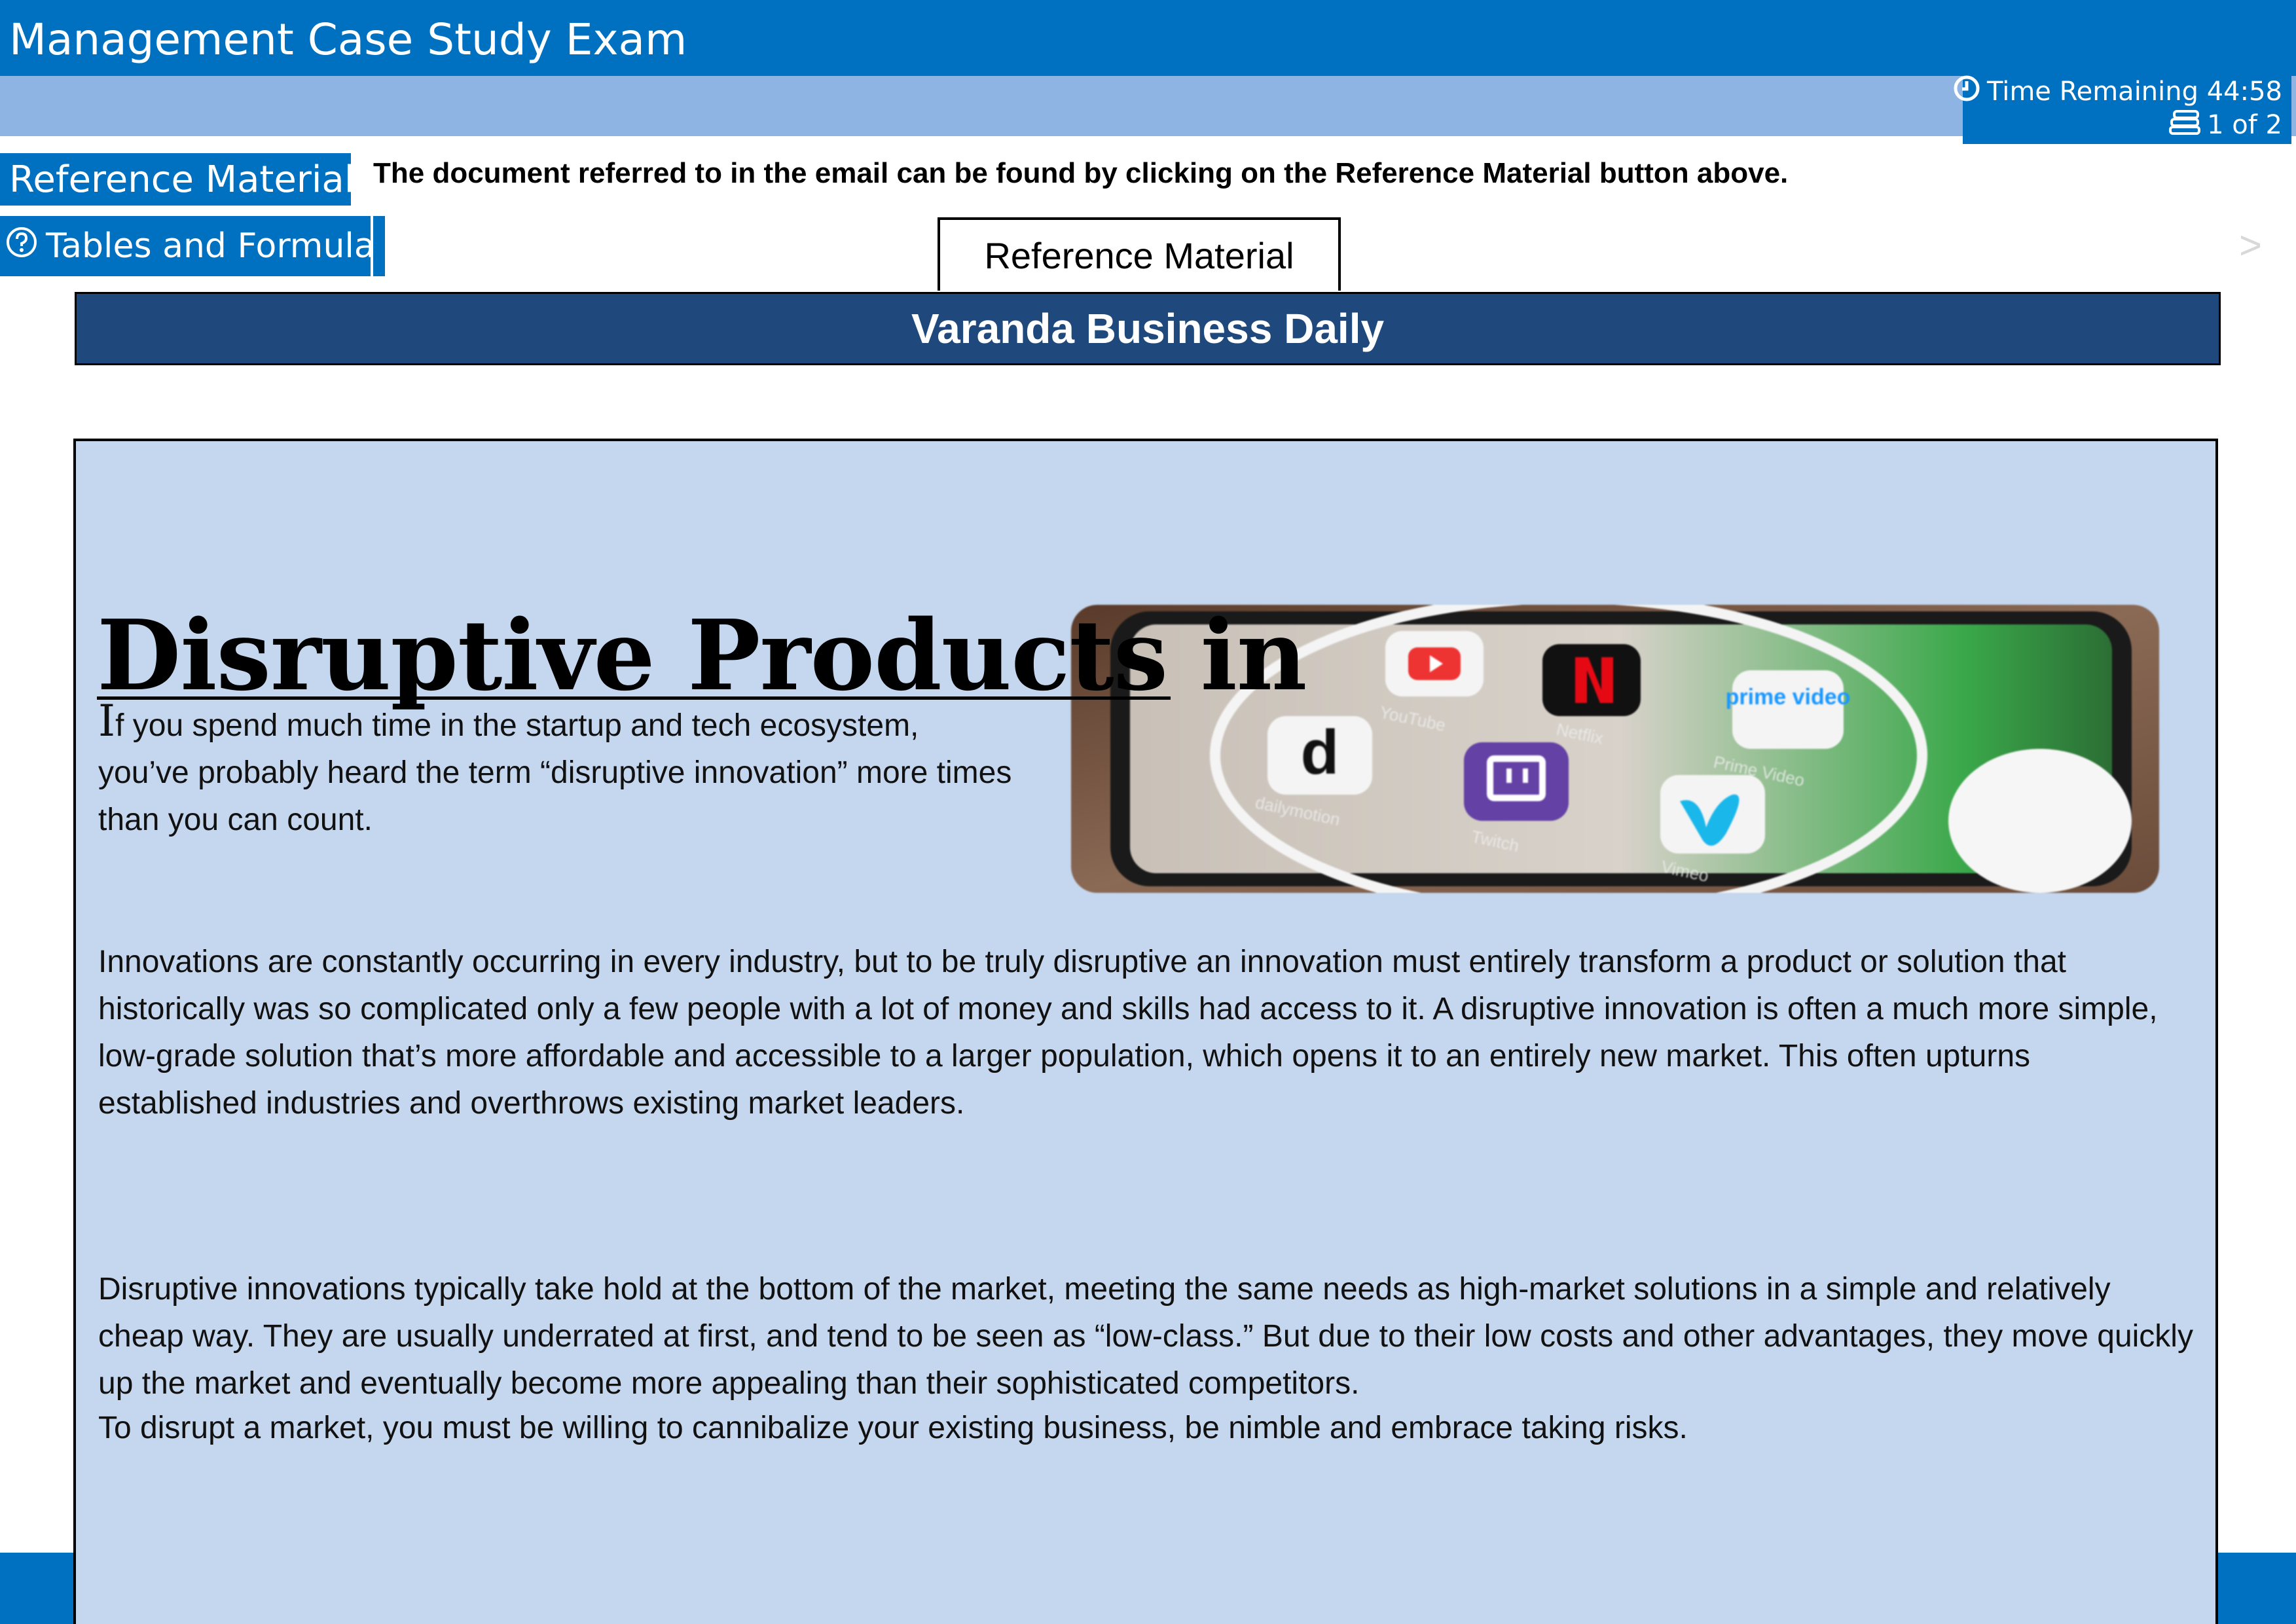  Describe the element at coordinates (2257, 1588) in the screenshot. I see `footer-bar-right` at that location.